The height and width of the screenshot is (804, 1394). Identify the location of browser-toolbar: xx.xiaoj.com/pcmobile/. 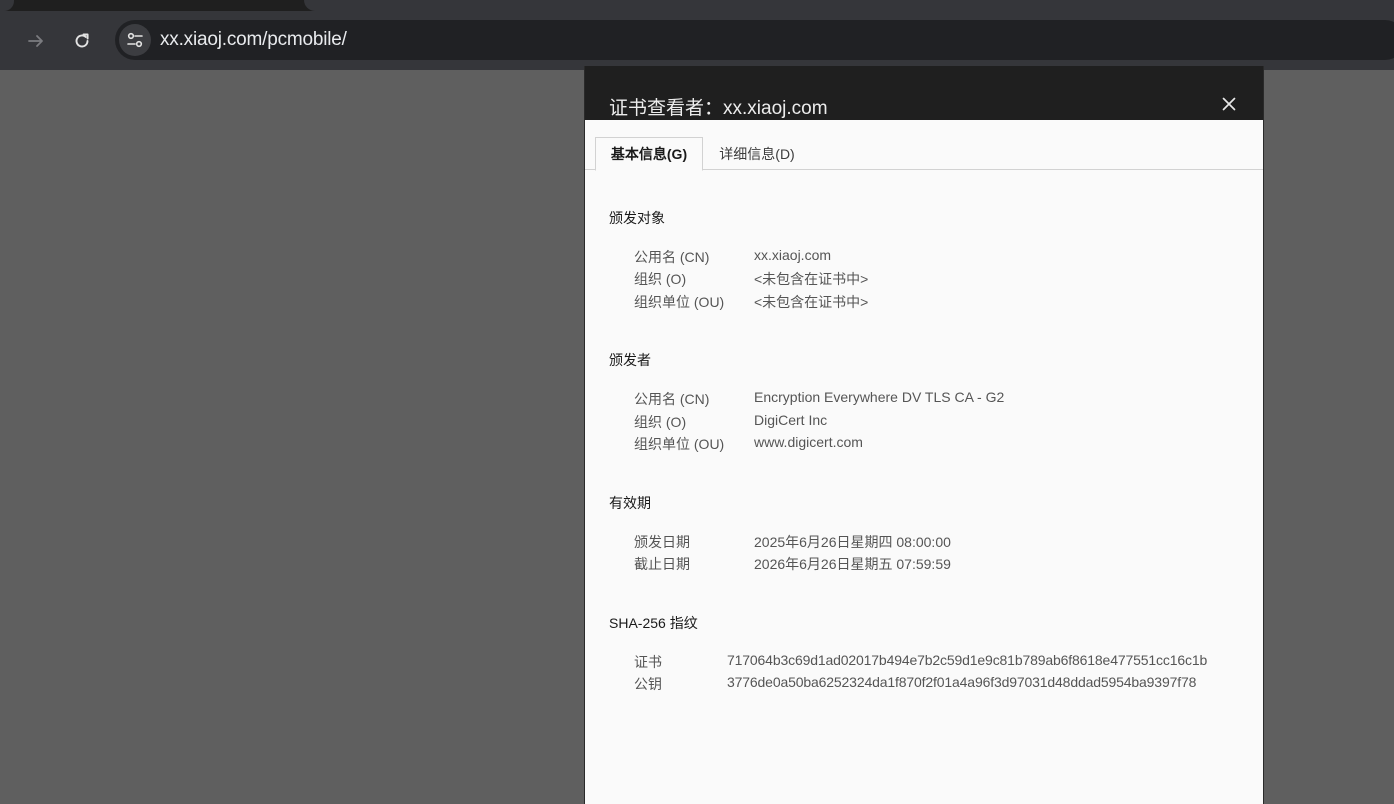
(697, 40).